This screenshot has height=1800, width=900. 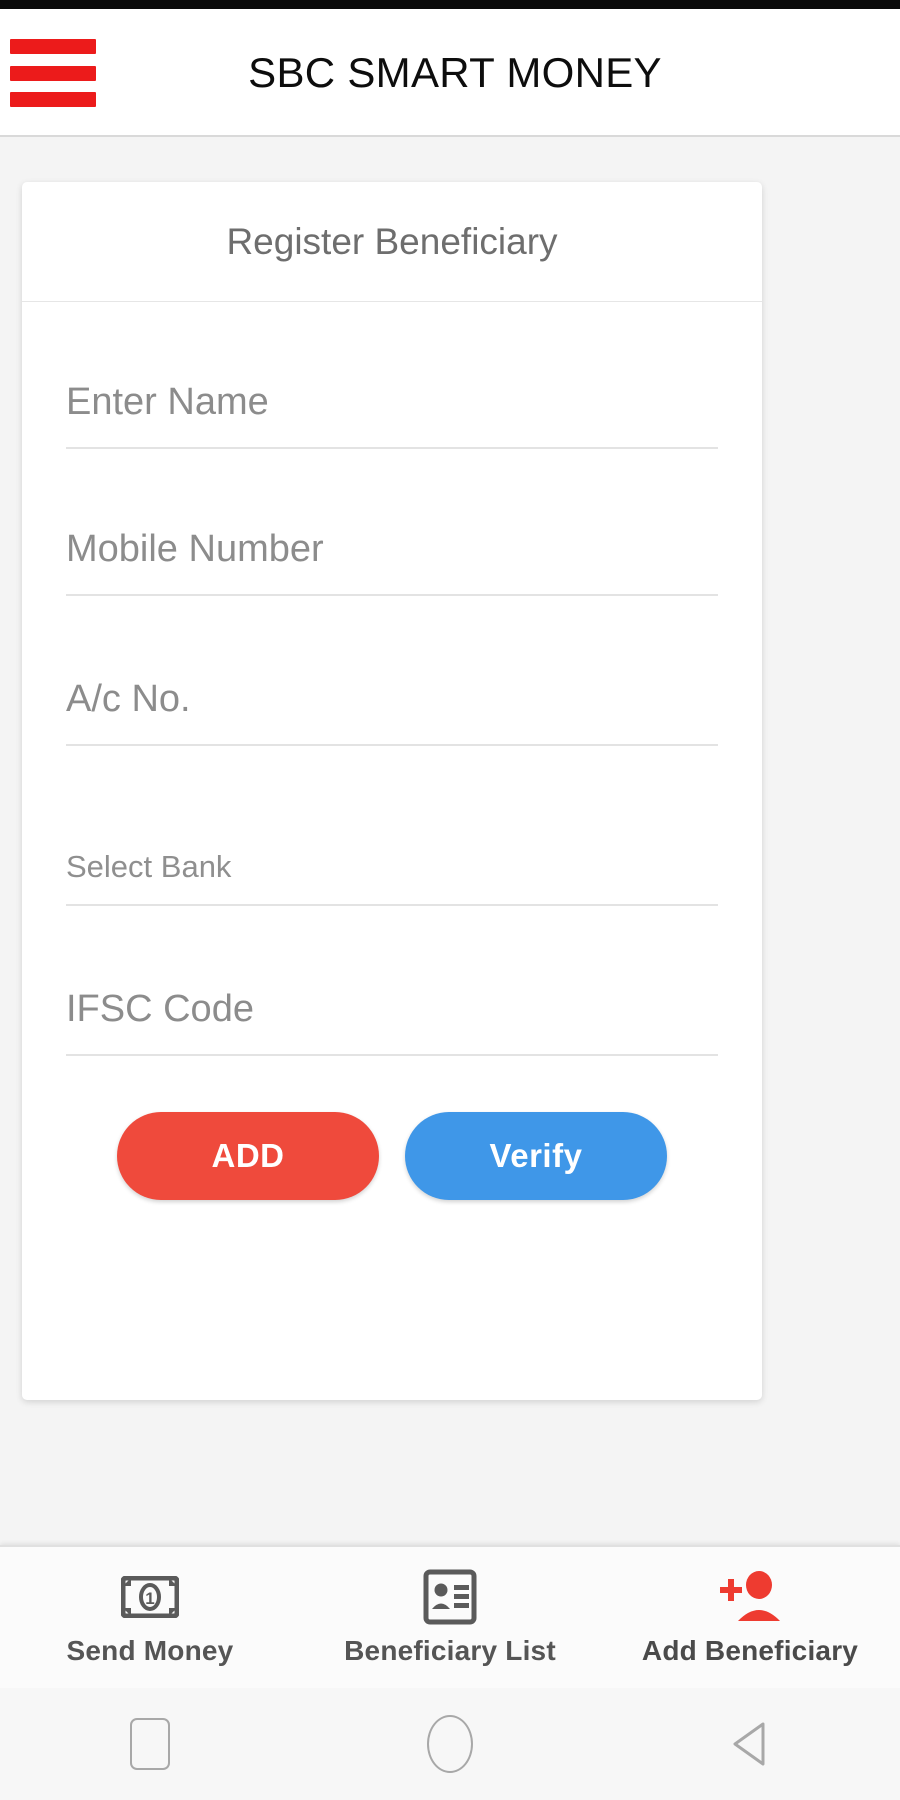 What do you see at coordinates (392, 522) in the screenshot?
I see `mobile-field: Mobile Number` at bounding box center [392, 522].